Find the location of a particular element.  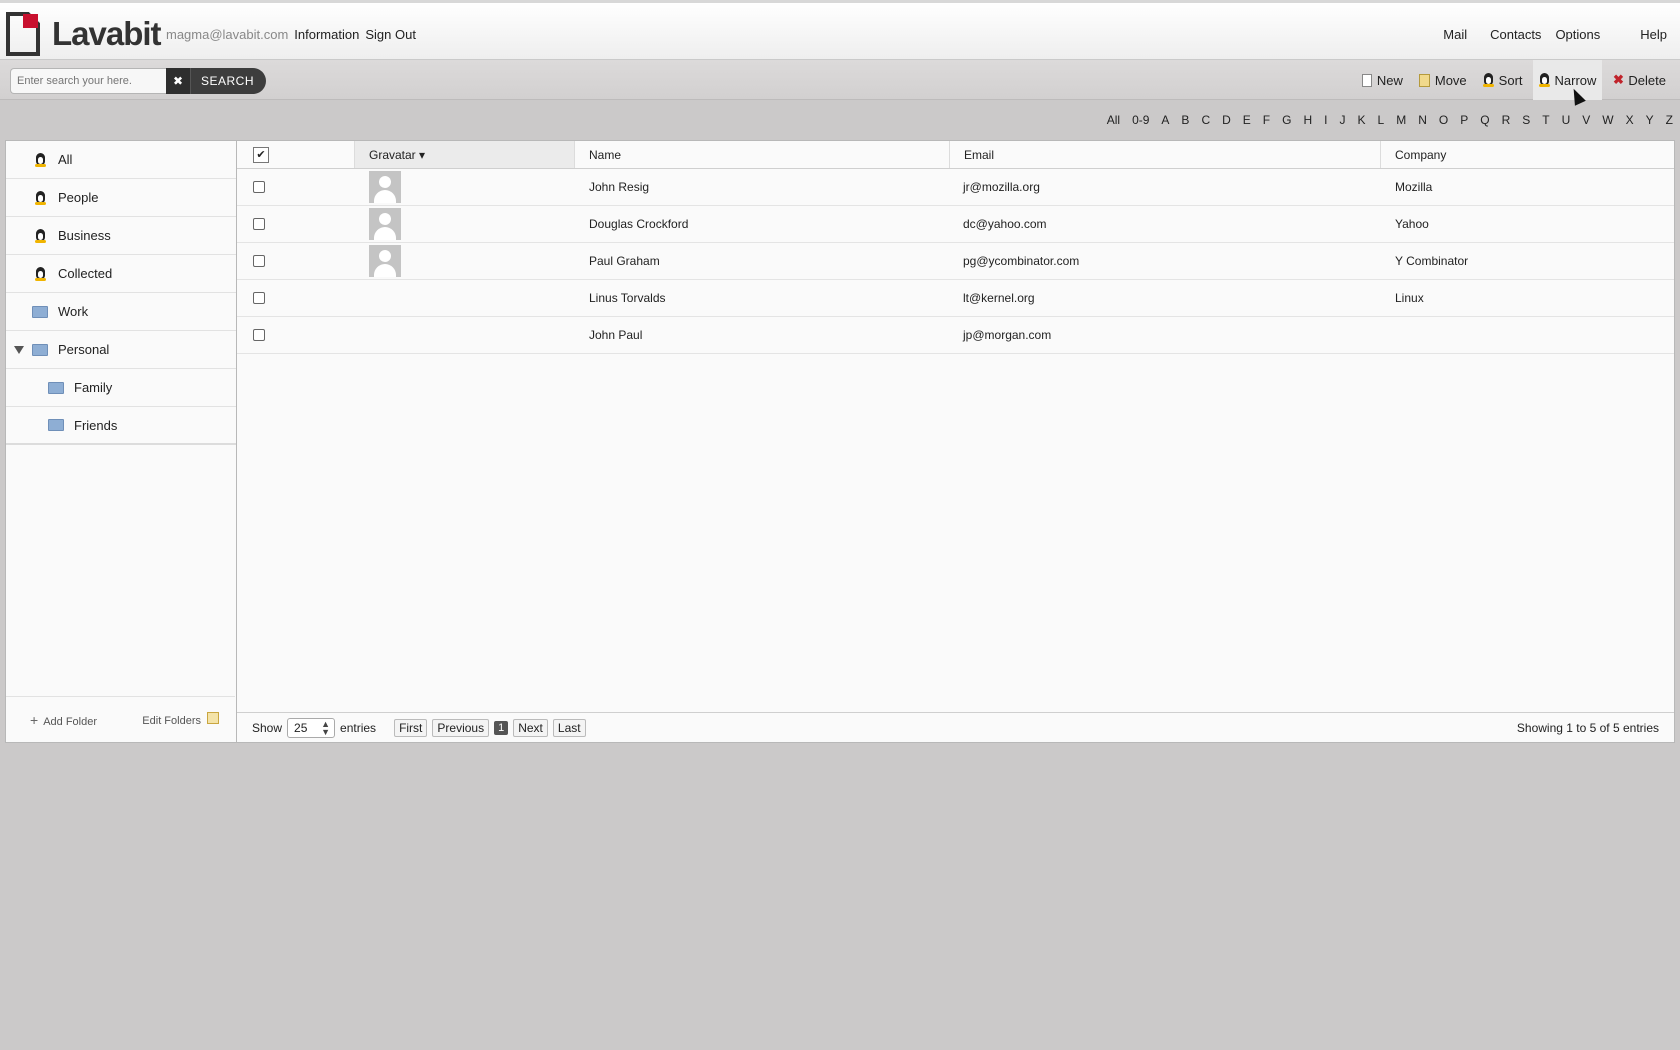

sidebar-item-business: Business is located at coordinates (121, 236).